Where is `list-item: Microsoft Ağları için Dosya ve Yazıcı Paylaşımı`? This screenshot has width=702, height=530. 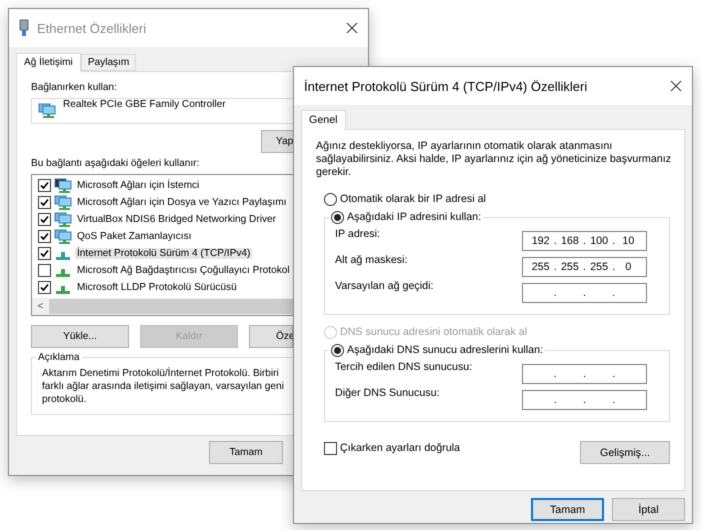 list-item: Microsoft Ağları için Dosya ve Yazıcı Paylaşımı is located at coordinates (181, 202).